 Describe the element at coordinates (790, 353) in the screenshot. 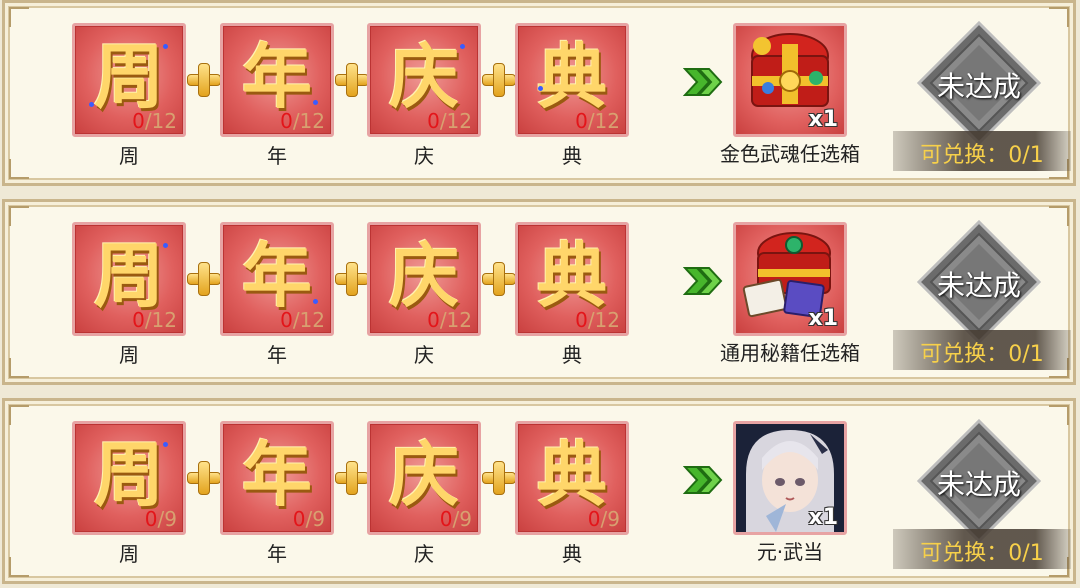

I see `reward-name: 通用秘籍任选箱` at that location.